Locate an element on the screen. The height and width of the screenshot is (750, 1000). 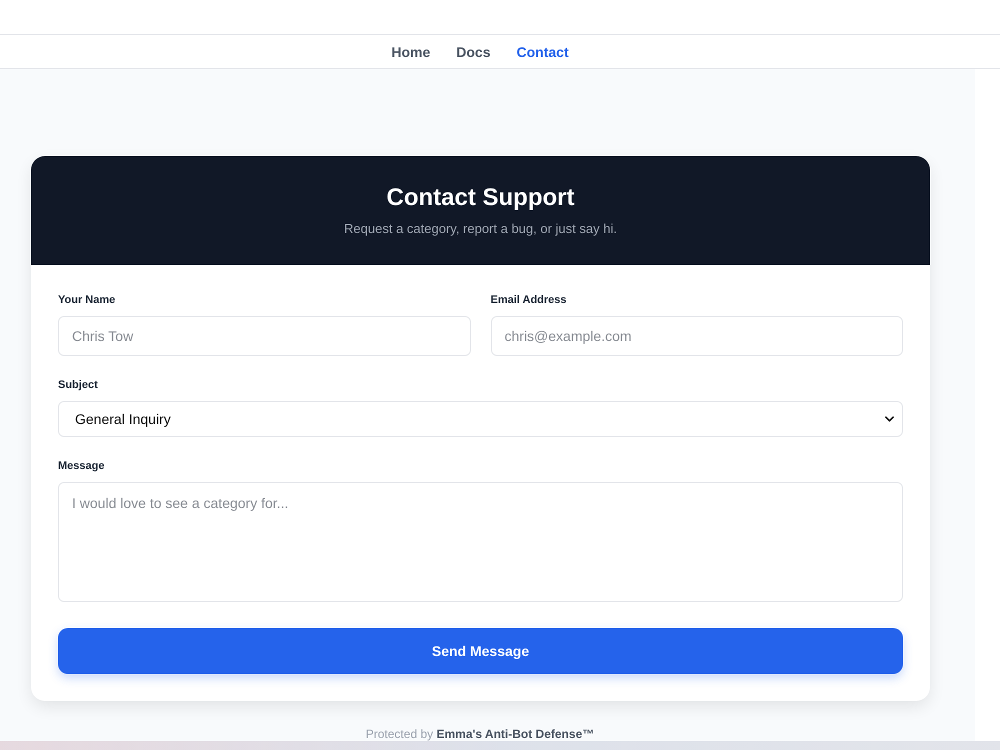
nav-link: Home is located at coordinates (410, 52).